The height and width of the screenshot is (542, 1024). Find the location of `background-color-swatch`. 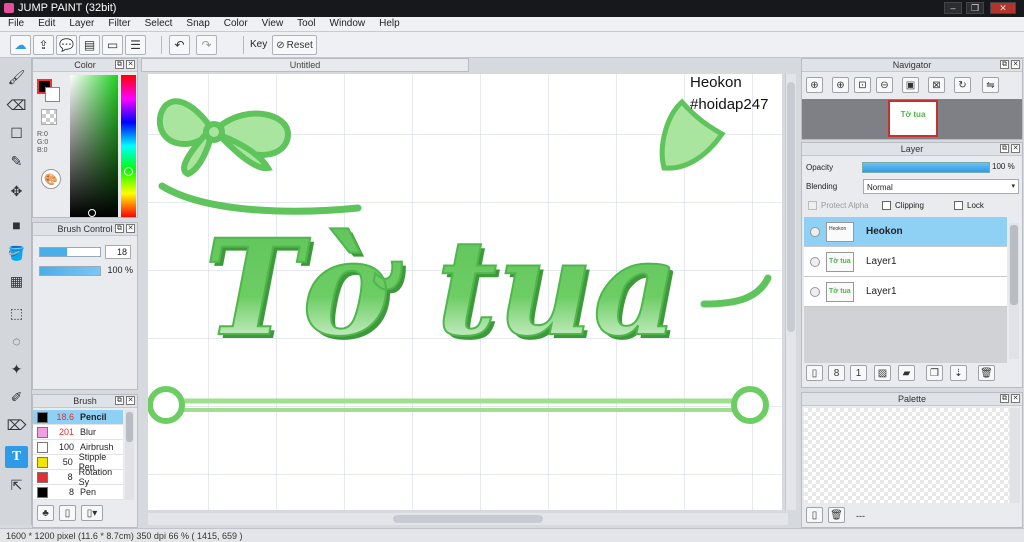

background-color-swatch is located at coordinates (52, 94).